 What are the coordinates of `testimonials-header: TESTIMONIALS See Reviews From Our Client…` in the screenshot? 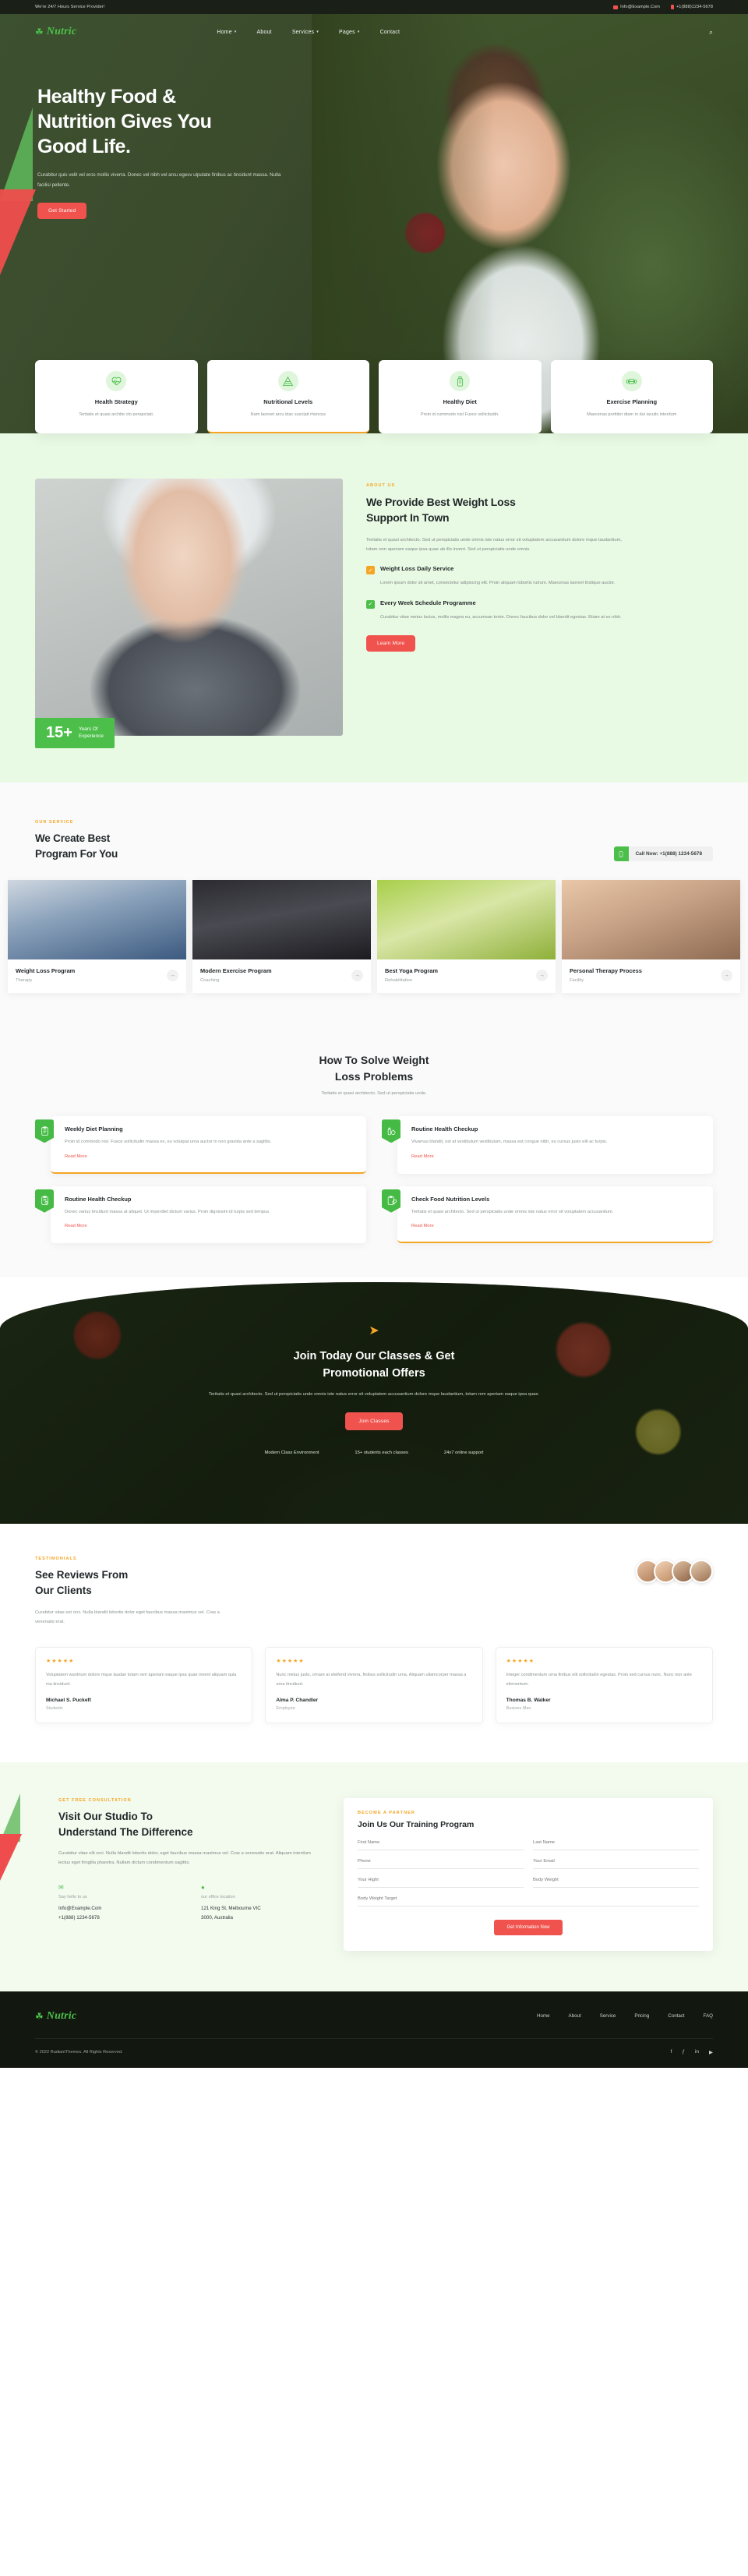 It's located at (374, 1592).